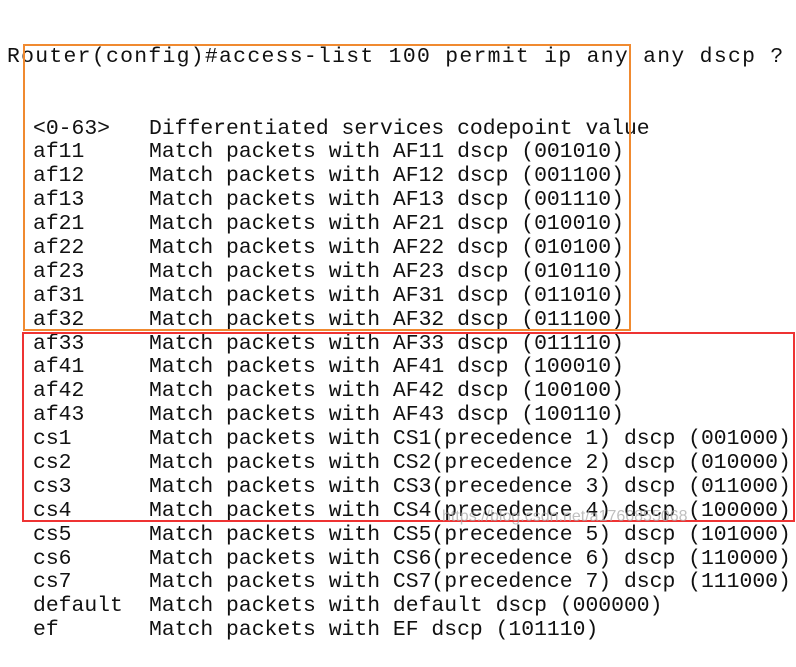  What do you see at coordinates (52, 582) in the screenshot?
I see `row-keyword: cs7` at bounding box center [52, 582].